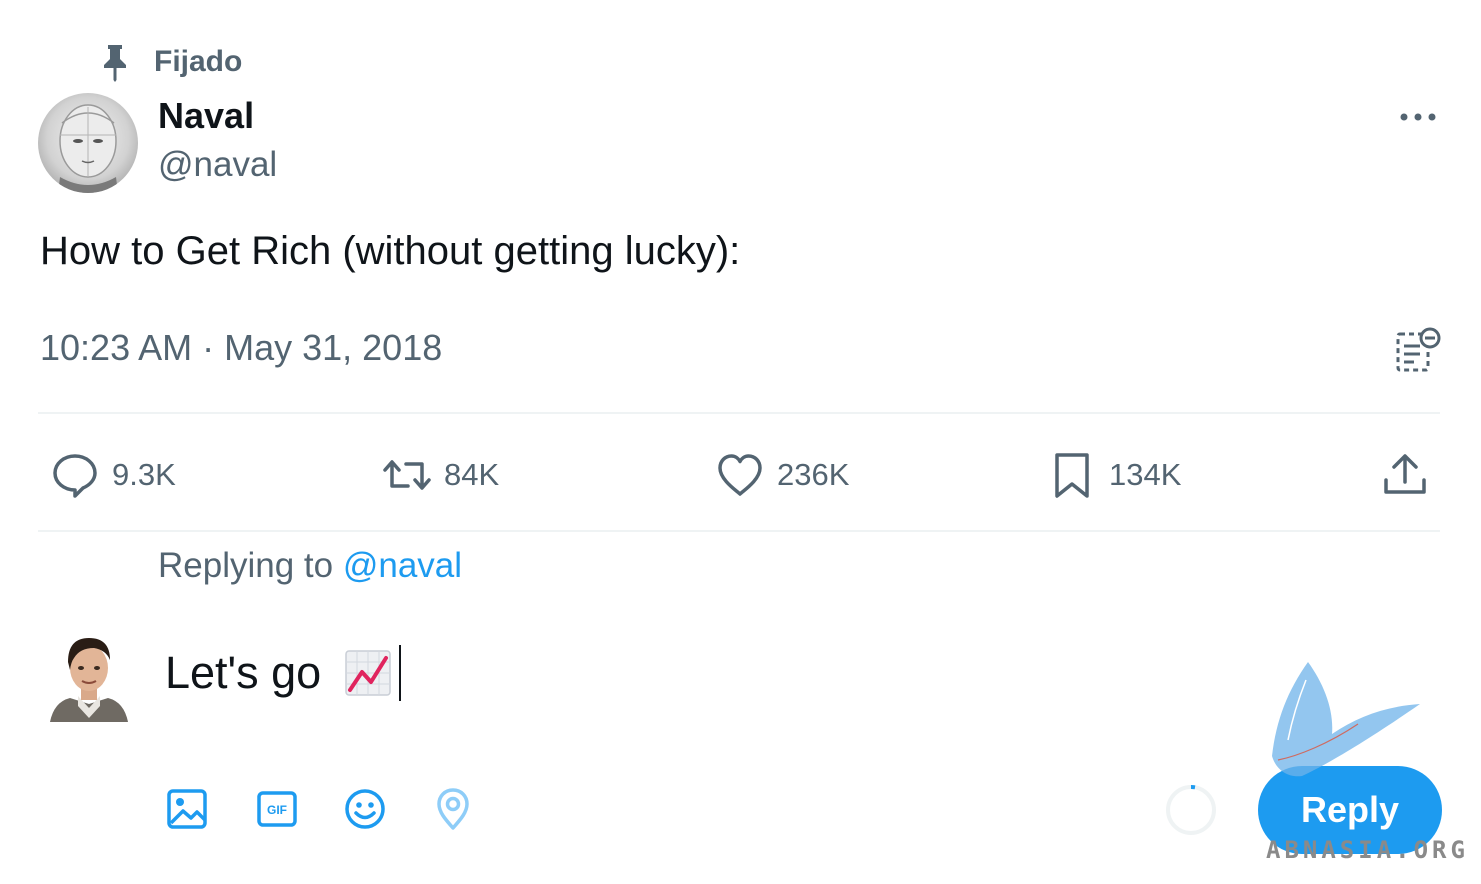 Image resolution: width=1481 pixels, height=884 pixels. I want to click on analytics-icon, so click(1418, 349).